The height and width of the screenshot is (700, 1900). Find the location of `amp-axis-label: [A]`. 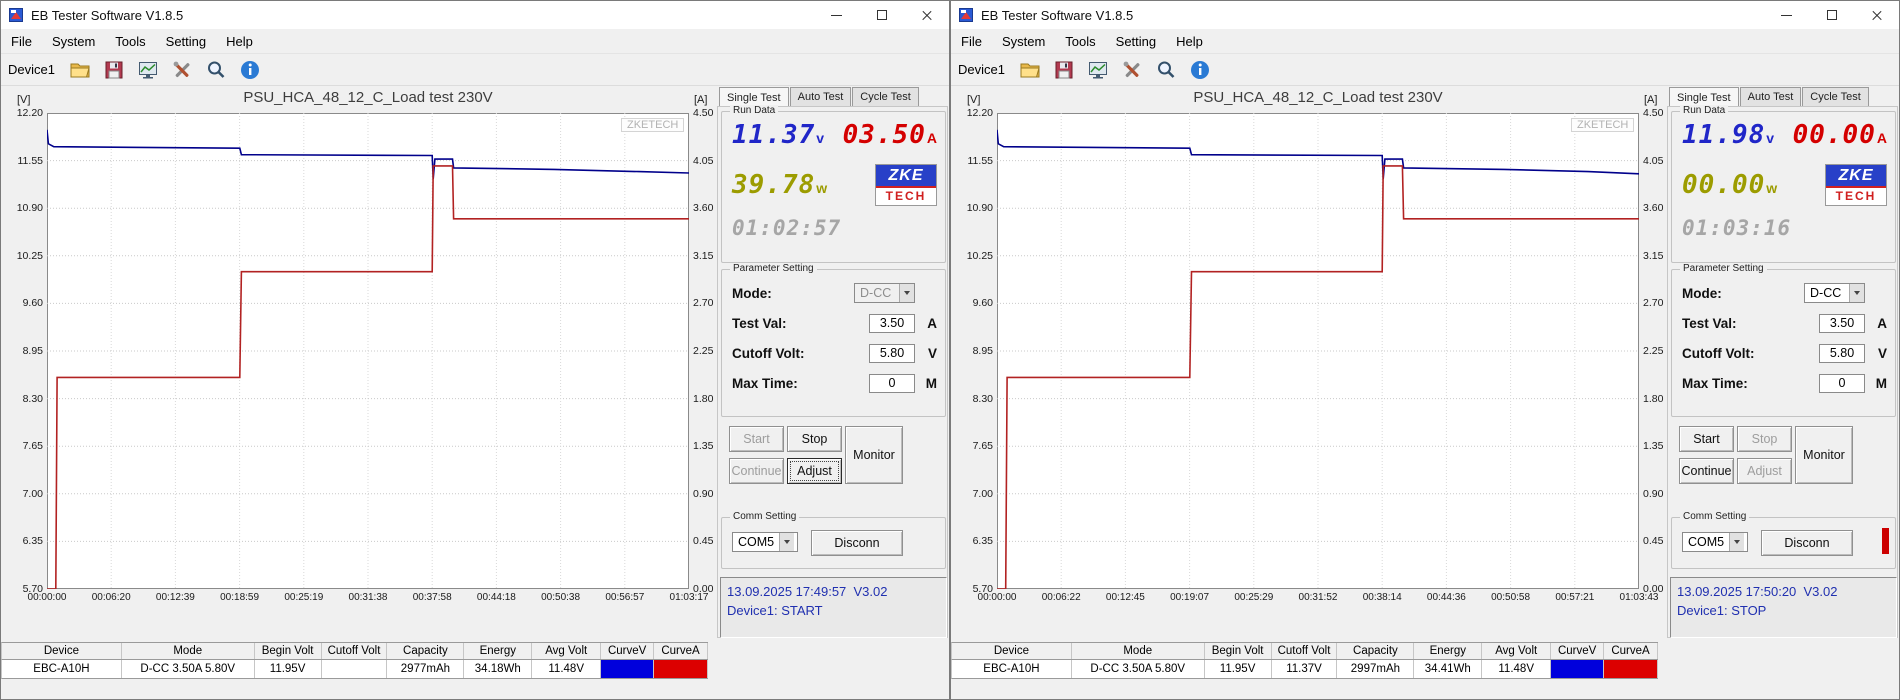

amp-axis-label: [A] is located at coordinates (701, 100).